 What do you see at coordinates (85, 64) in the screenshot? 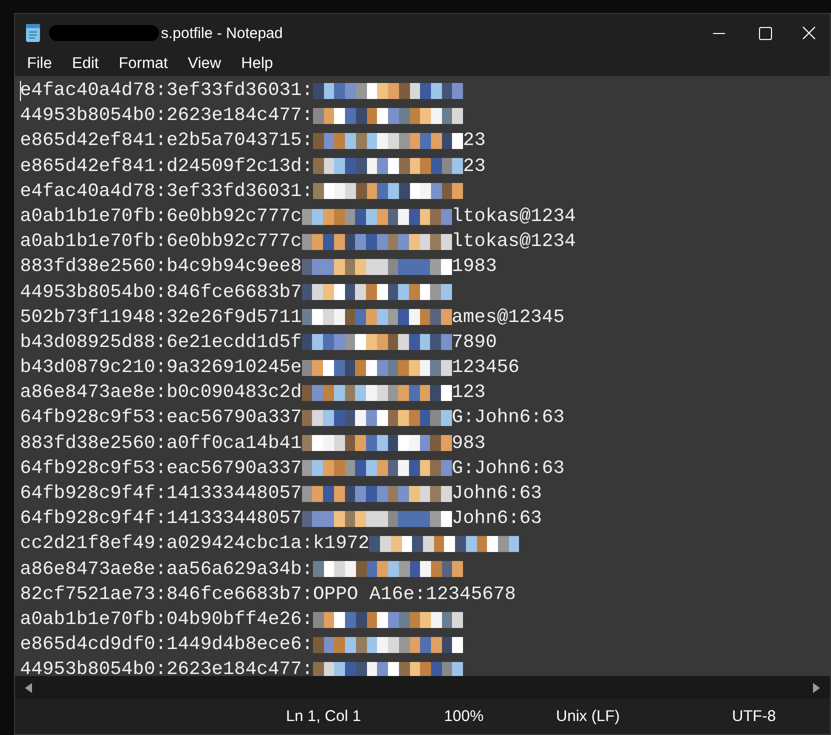
I see `menu-item: Edit` at bounding box center [85, 64].